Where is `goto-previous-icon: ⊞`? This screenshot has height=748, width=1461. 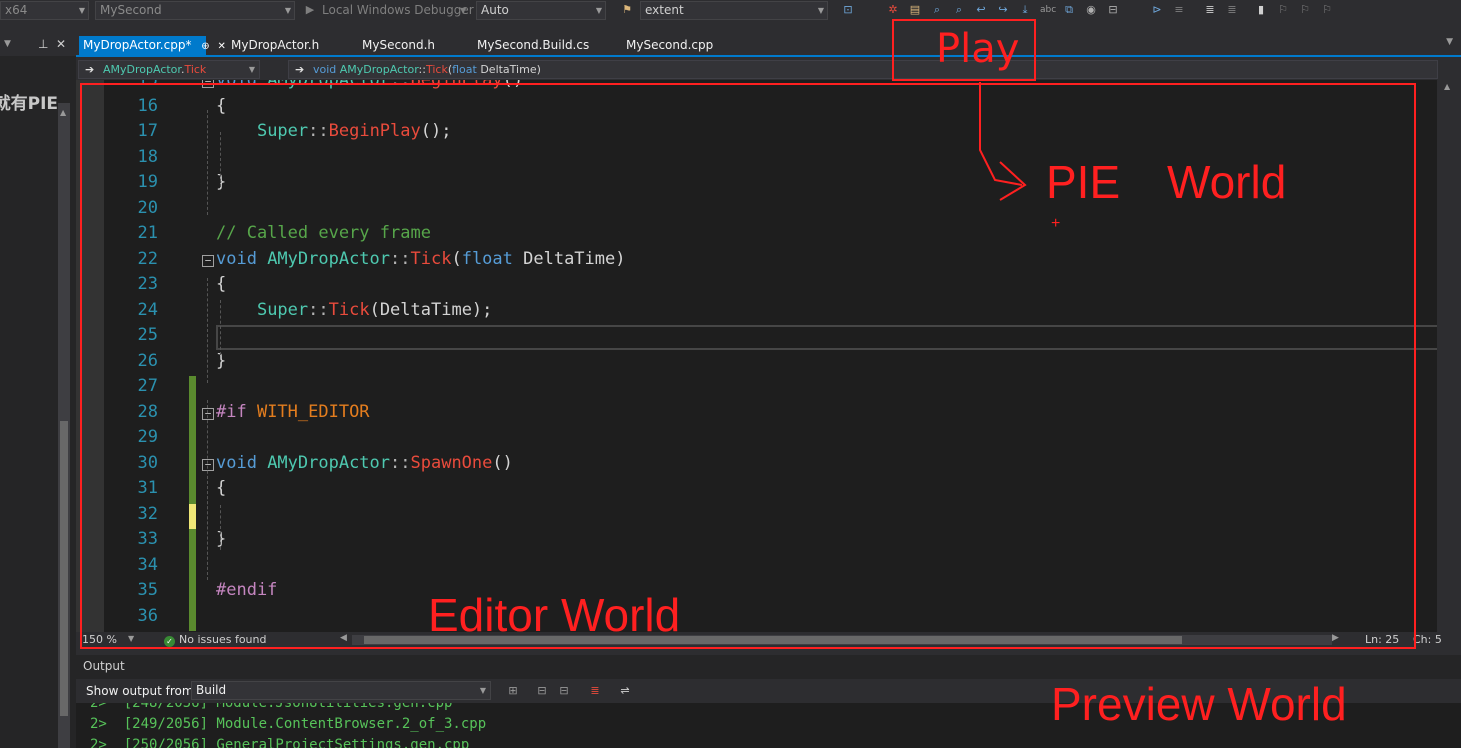
goto-previous-icon: ⊞ is located at coordinates (513, 691).